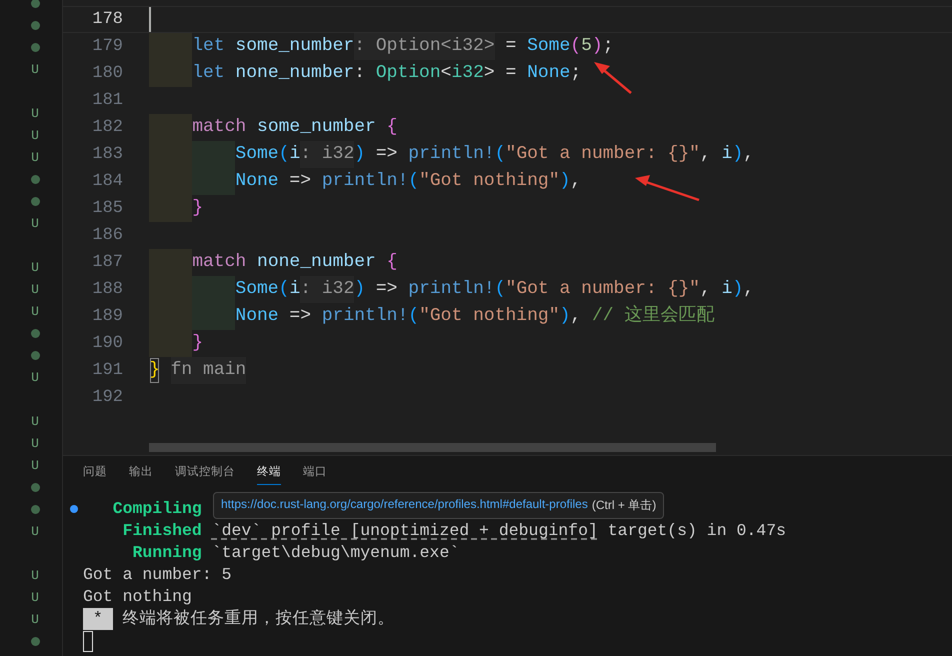  What do you see at coordinates (107, 47) in the screenshot?
I see `line-number: 179` at bounding box center [107, 47].